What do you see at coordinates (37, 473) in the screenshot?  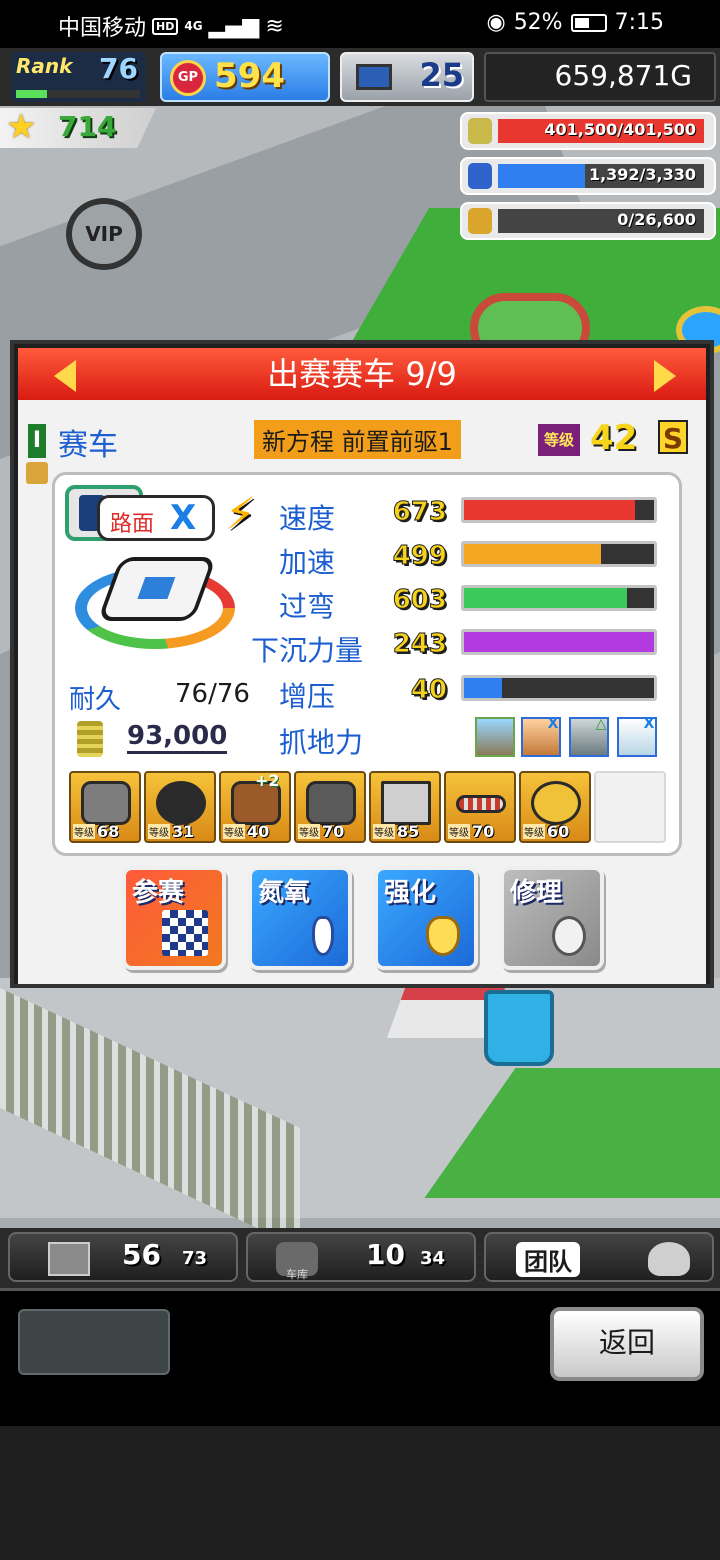 I see `lock-icon` at bounding box center [37, 473].